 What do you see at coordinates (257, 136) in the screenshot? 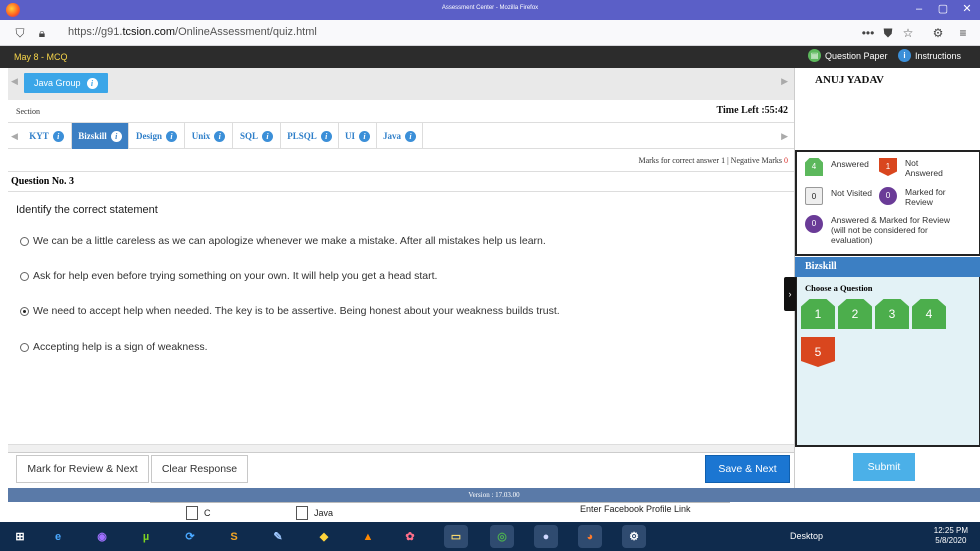
I see `tab-sql: SQL i` at bounding box center [257, 136].